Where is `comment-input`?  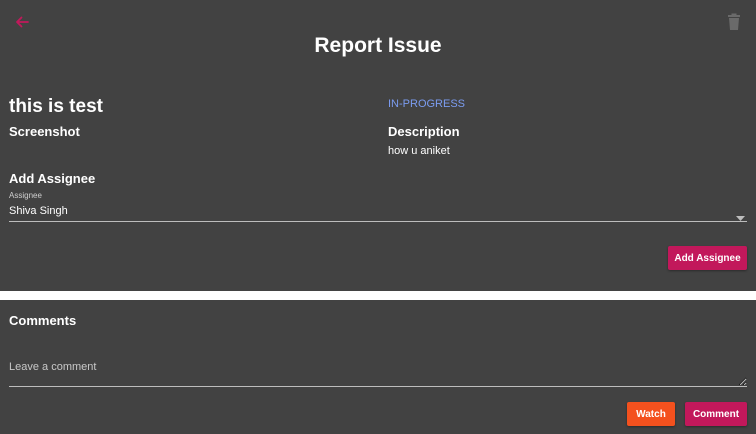 comment-input is located at coordinates (378, 371).